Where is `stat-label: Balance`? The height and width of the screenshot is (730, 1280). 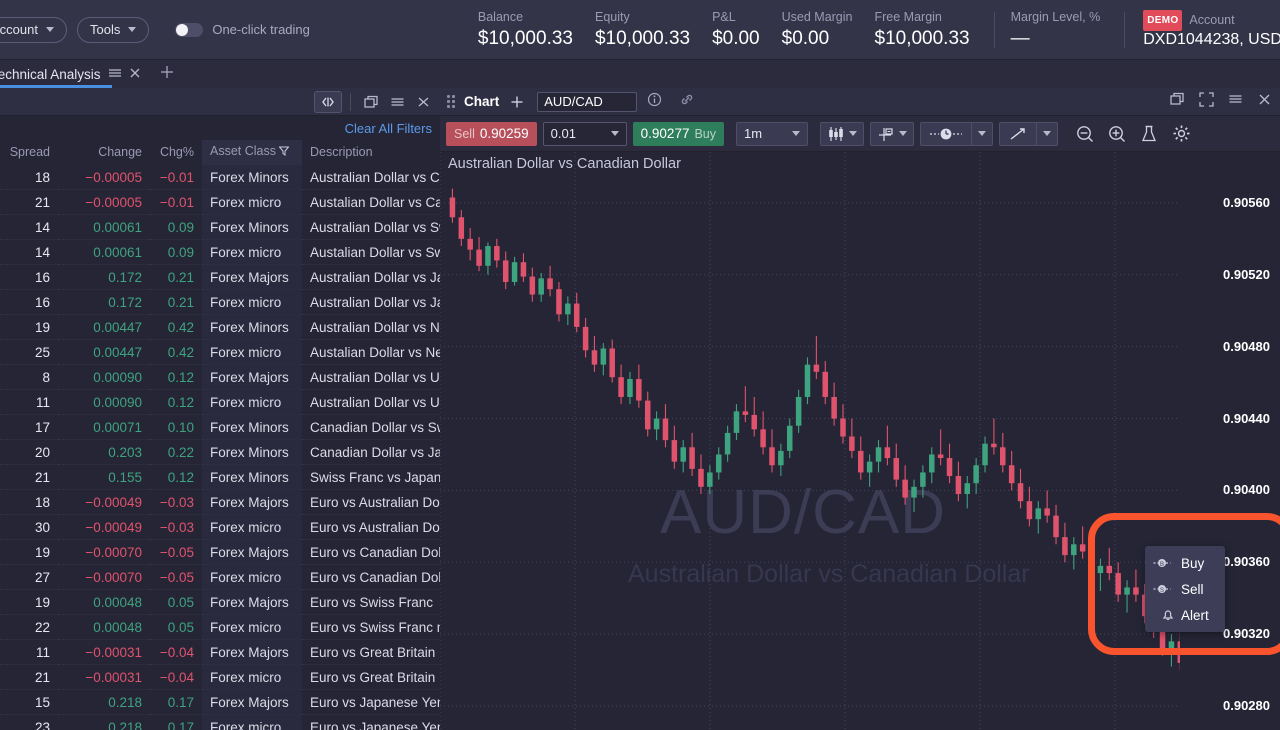 stat-label: Balance is located at coordinates (500, 17).